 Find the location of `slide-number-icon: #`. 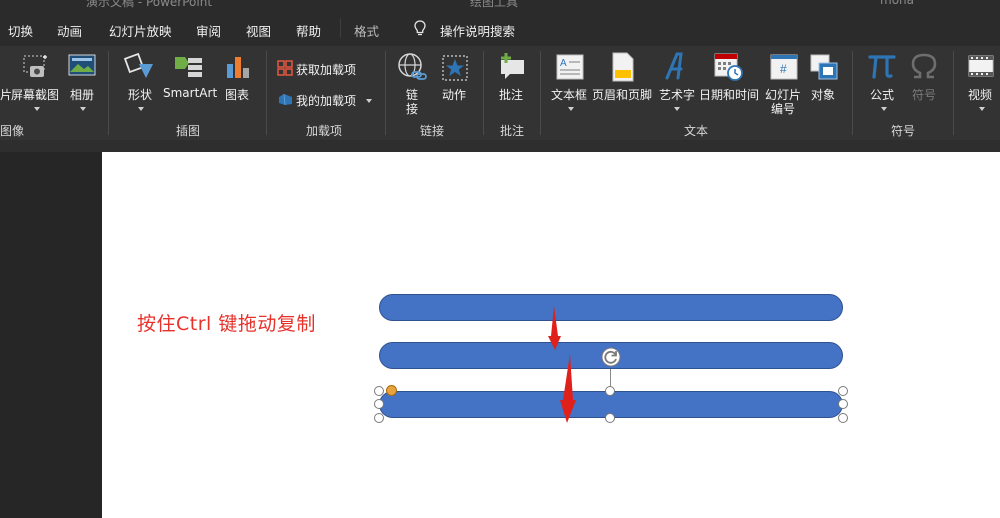

slide-number-icon: # is located at coordinates (784, 69).